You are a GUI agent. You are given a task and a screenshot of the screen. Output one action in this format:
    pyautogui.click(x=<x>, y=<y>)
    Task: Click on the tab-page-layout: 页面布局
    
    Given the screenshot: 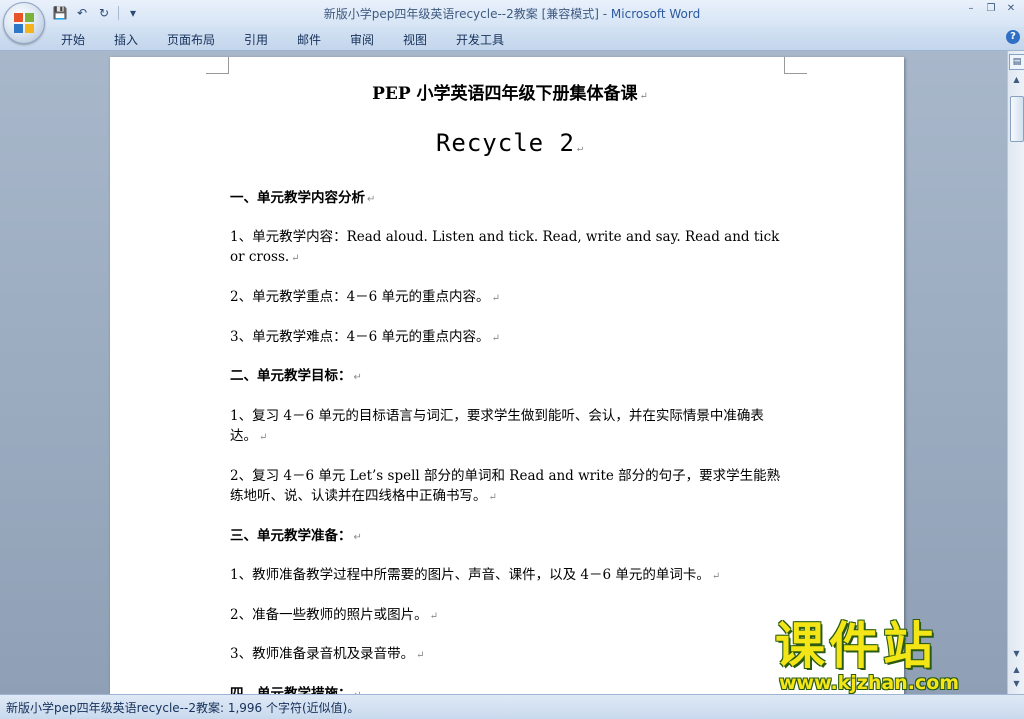 What is the action you would take?
    pyautogui.click(x=191, y=39)
    